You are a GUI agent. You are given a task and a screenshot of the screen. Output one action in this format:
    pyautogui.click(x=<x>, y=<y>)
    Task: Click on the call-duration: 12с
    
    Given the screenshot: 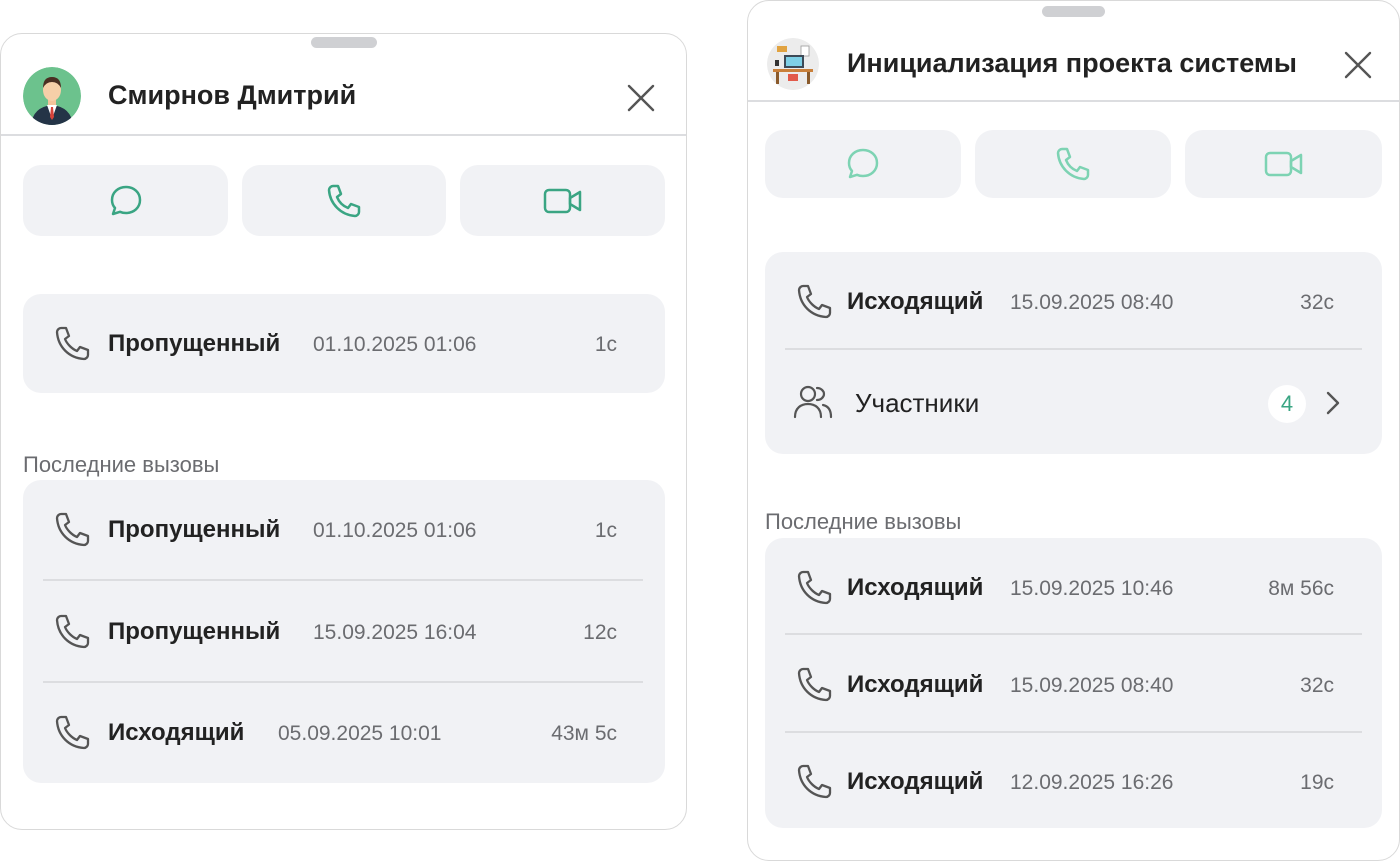 What is the action you would take?
    pyautogui.click(x=600, y=632)
    